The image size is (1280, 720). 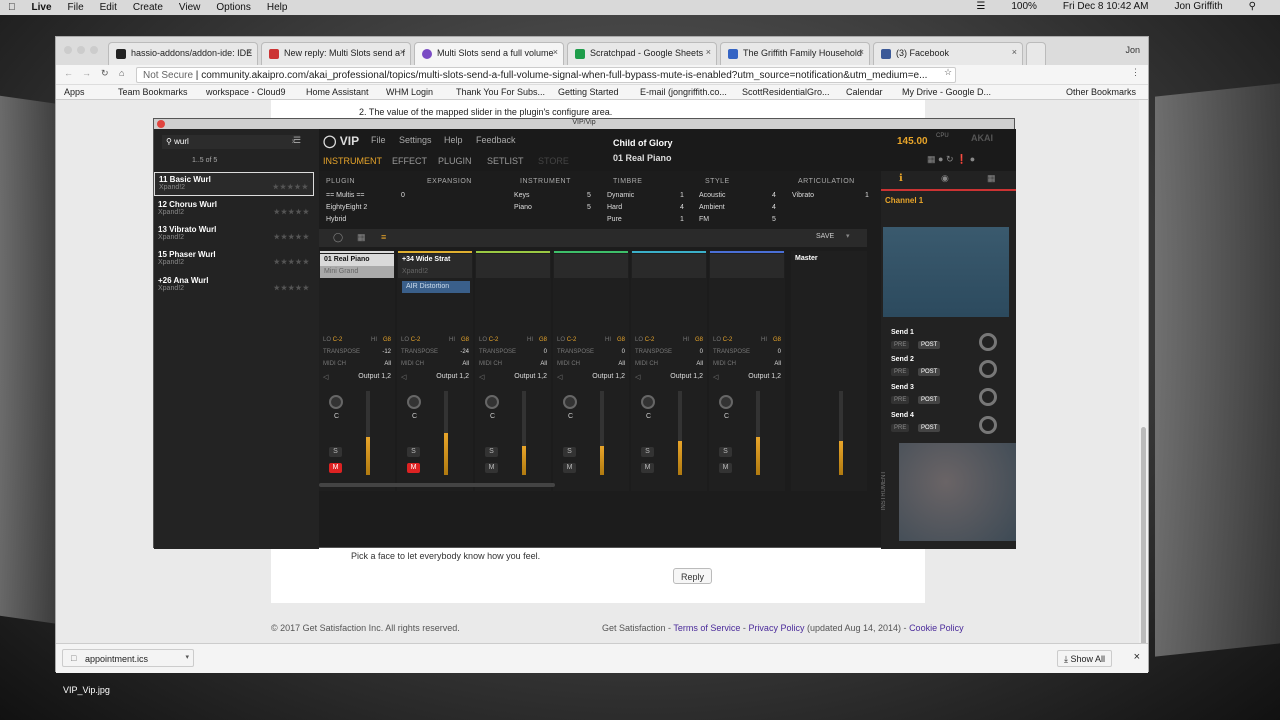 I want to click on terms-link: Terms of Service, so click(x=706, y=628).